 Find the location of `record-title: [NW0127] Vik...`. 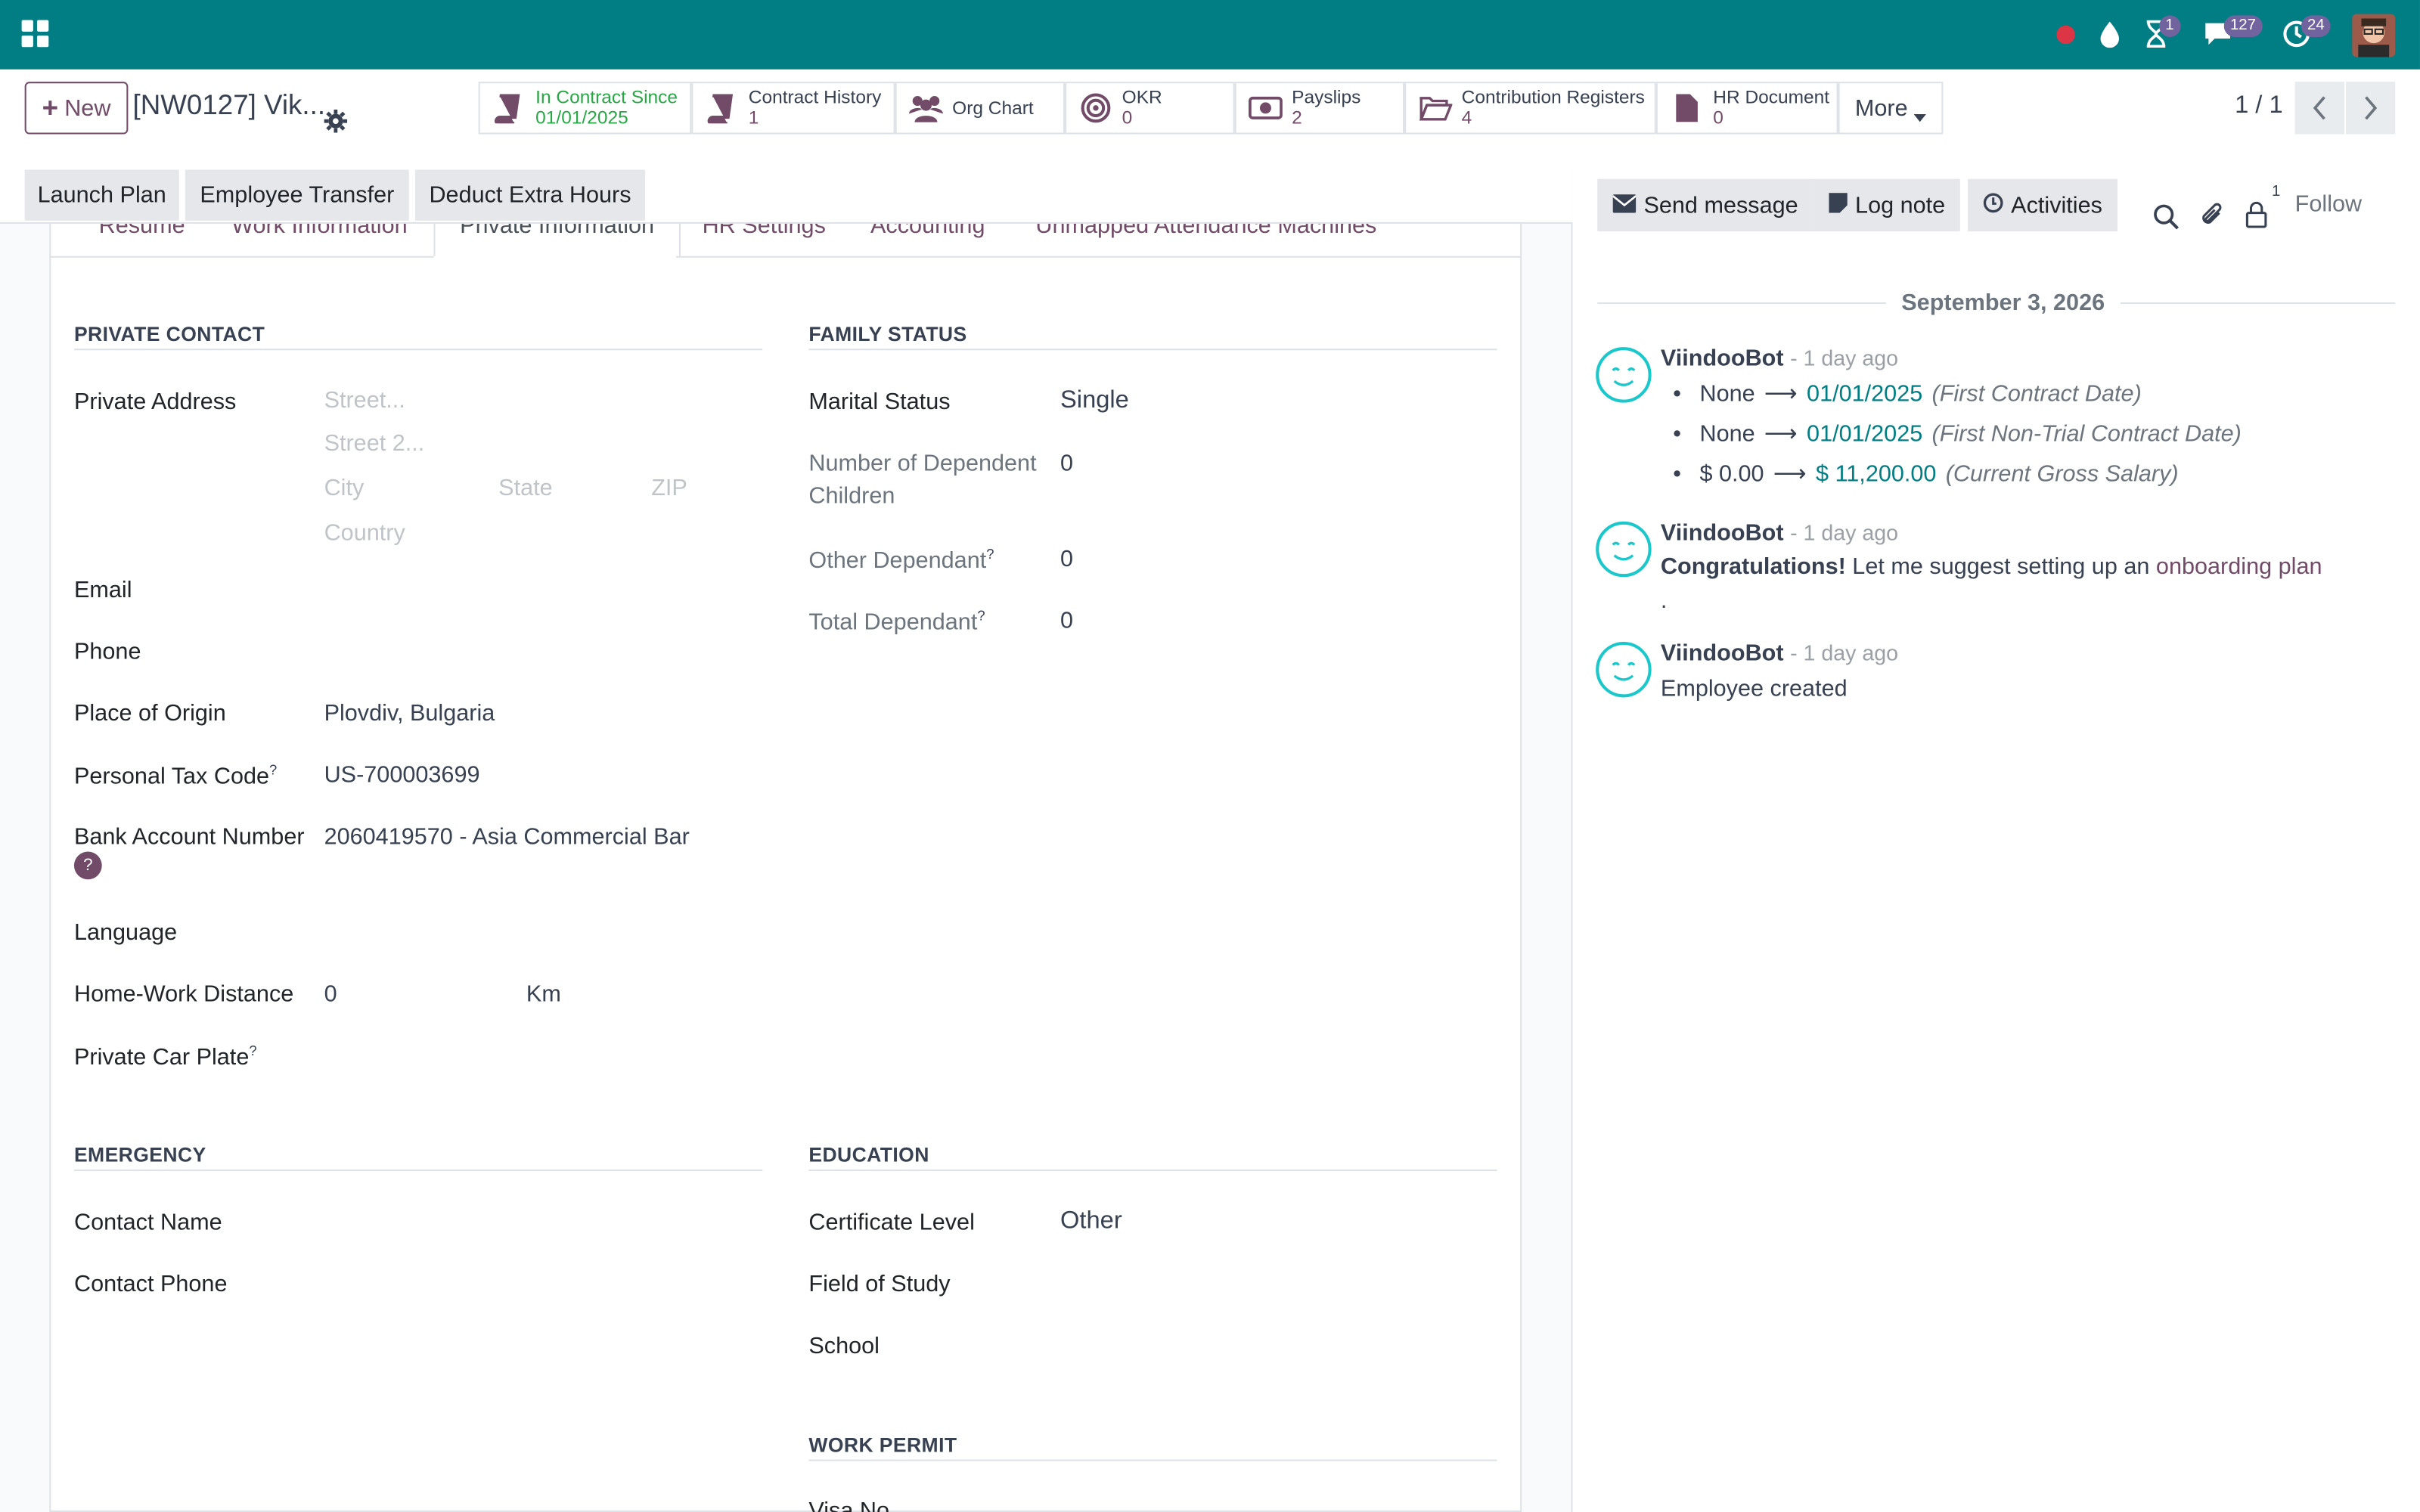

record-title: [NW0127] Vik... is located at coordinates (229, 105).